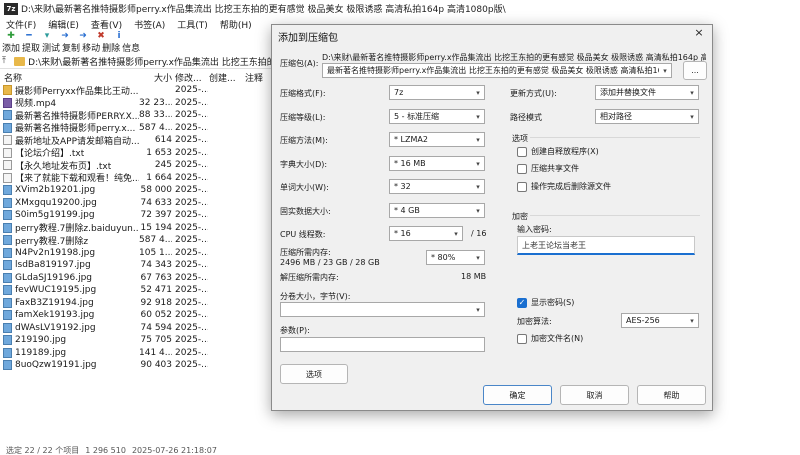 The image size is (800, 455). What do you see at coordinates (156, 190) in the screenshot?
I see `file-size: 58 000` at bounding box center [156, 190].